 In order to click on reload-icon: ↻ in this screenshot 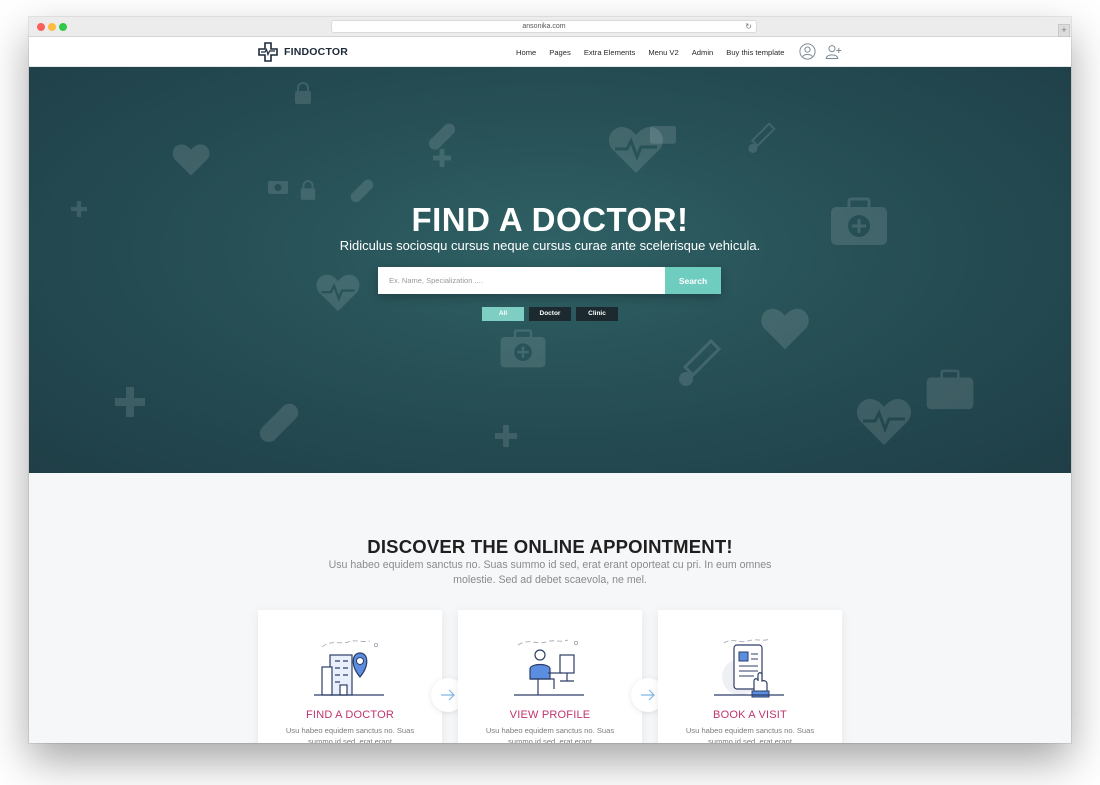, I will do `click(748, 27)`.